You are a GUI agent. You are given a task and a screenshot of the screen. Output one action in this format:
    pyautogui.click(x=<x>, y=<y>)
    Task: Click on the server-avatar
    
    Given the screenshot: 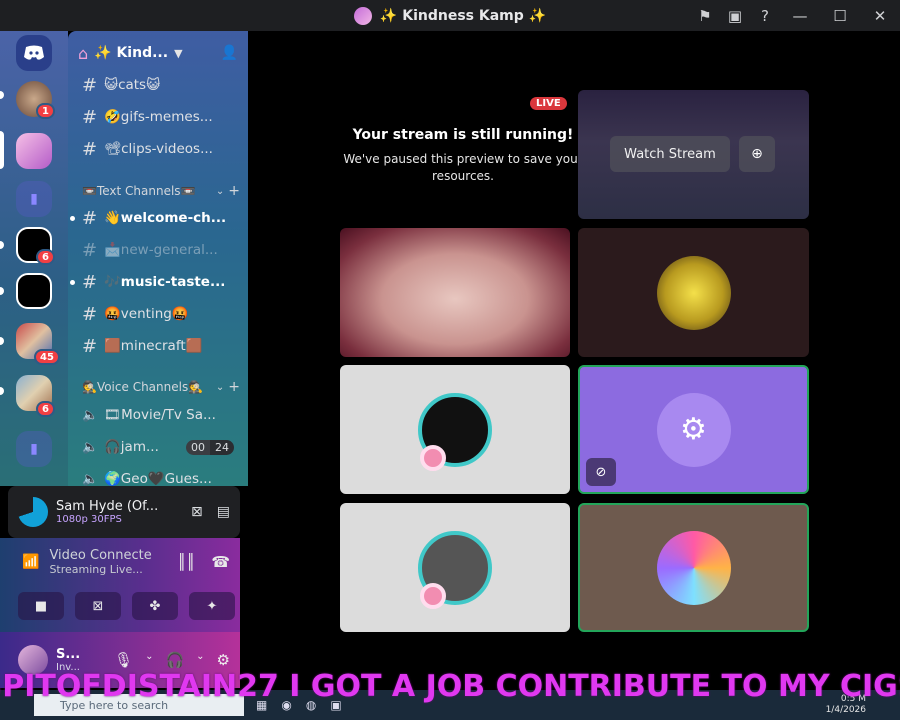 What is the action you would take?
    pyautogui.click(x=362, y=15)
    